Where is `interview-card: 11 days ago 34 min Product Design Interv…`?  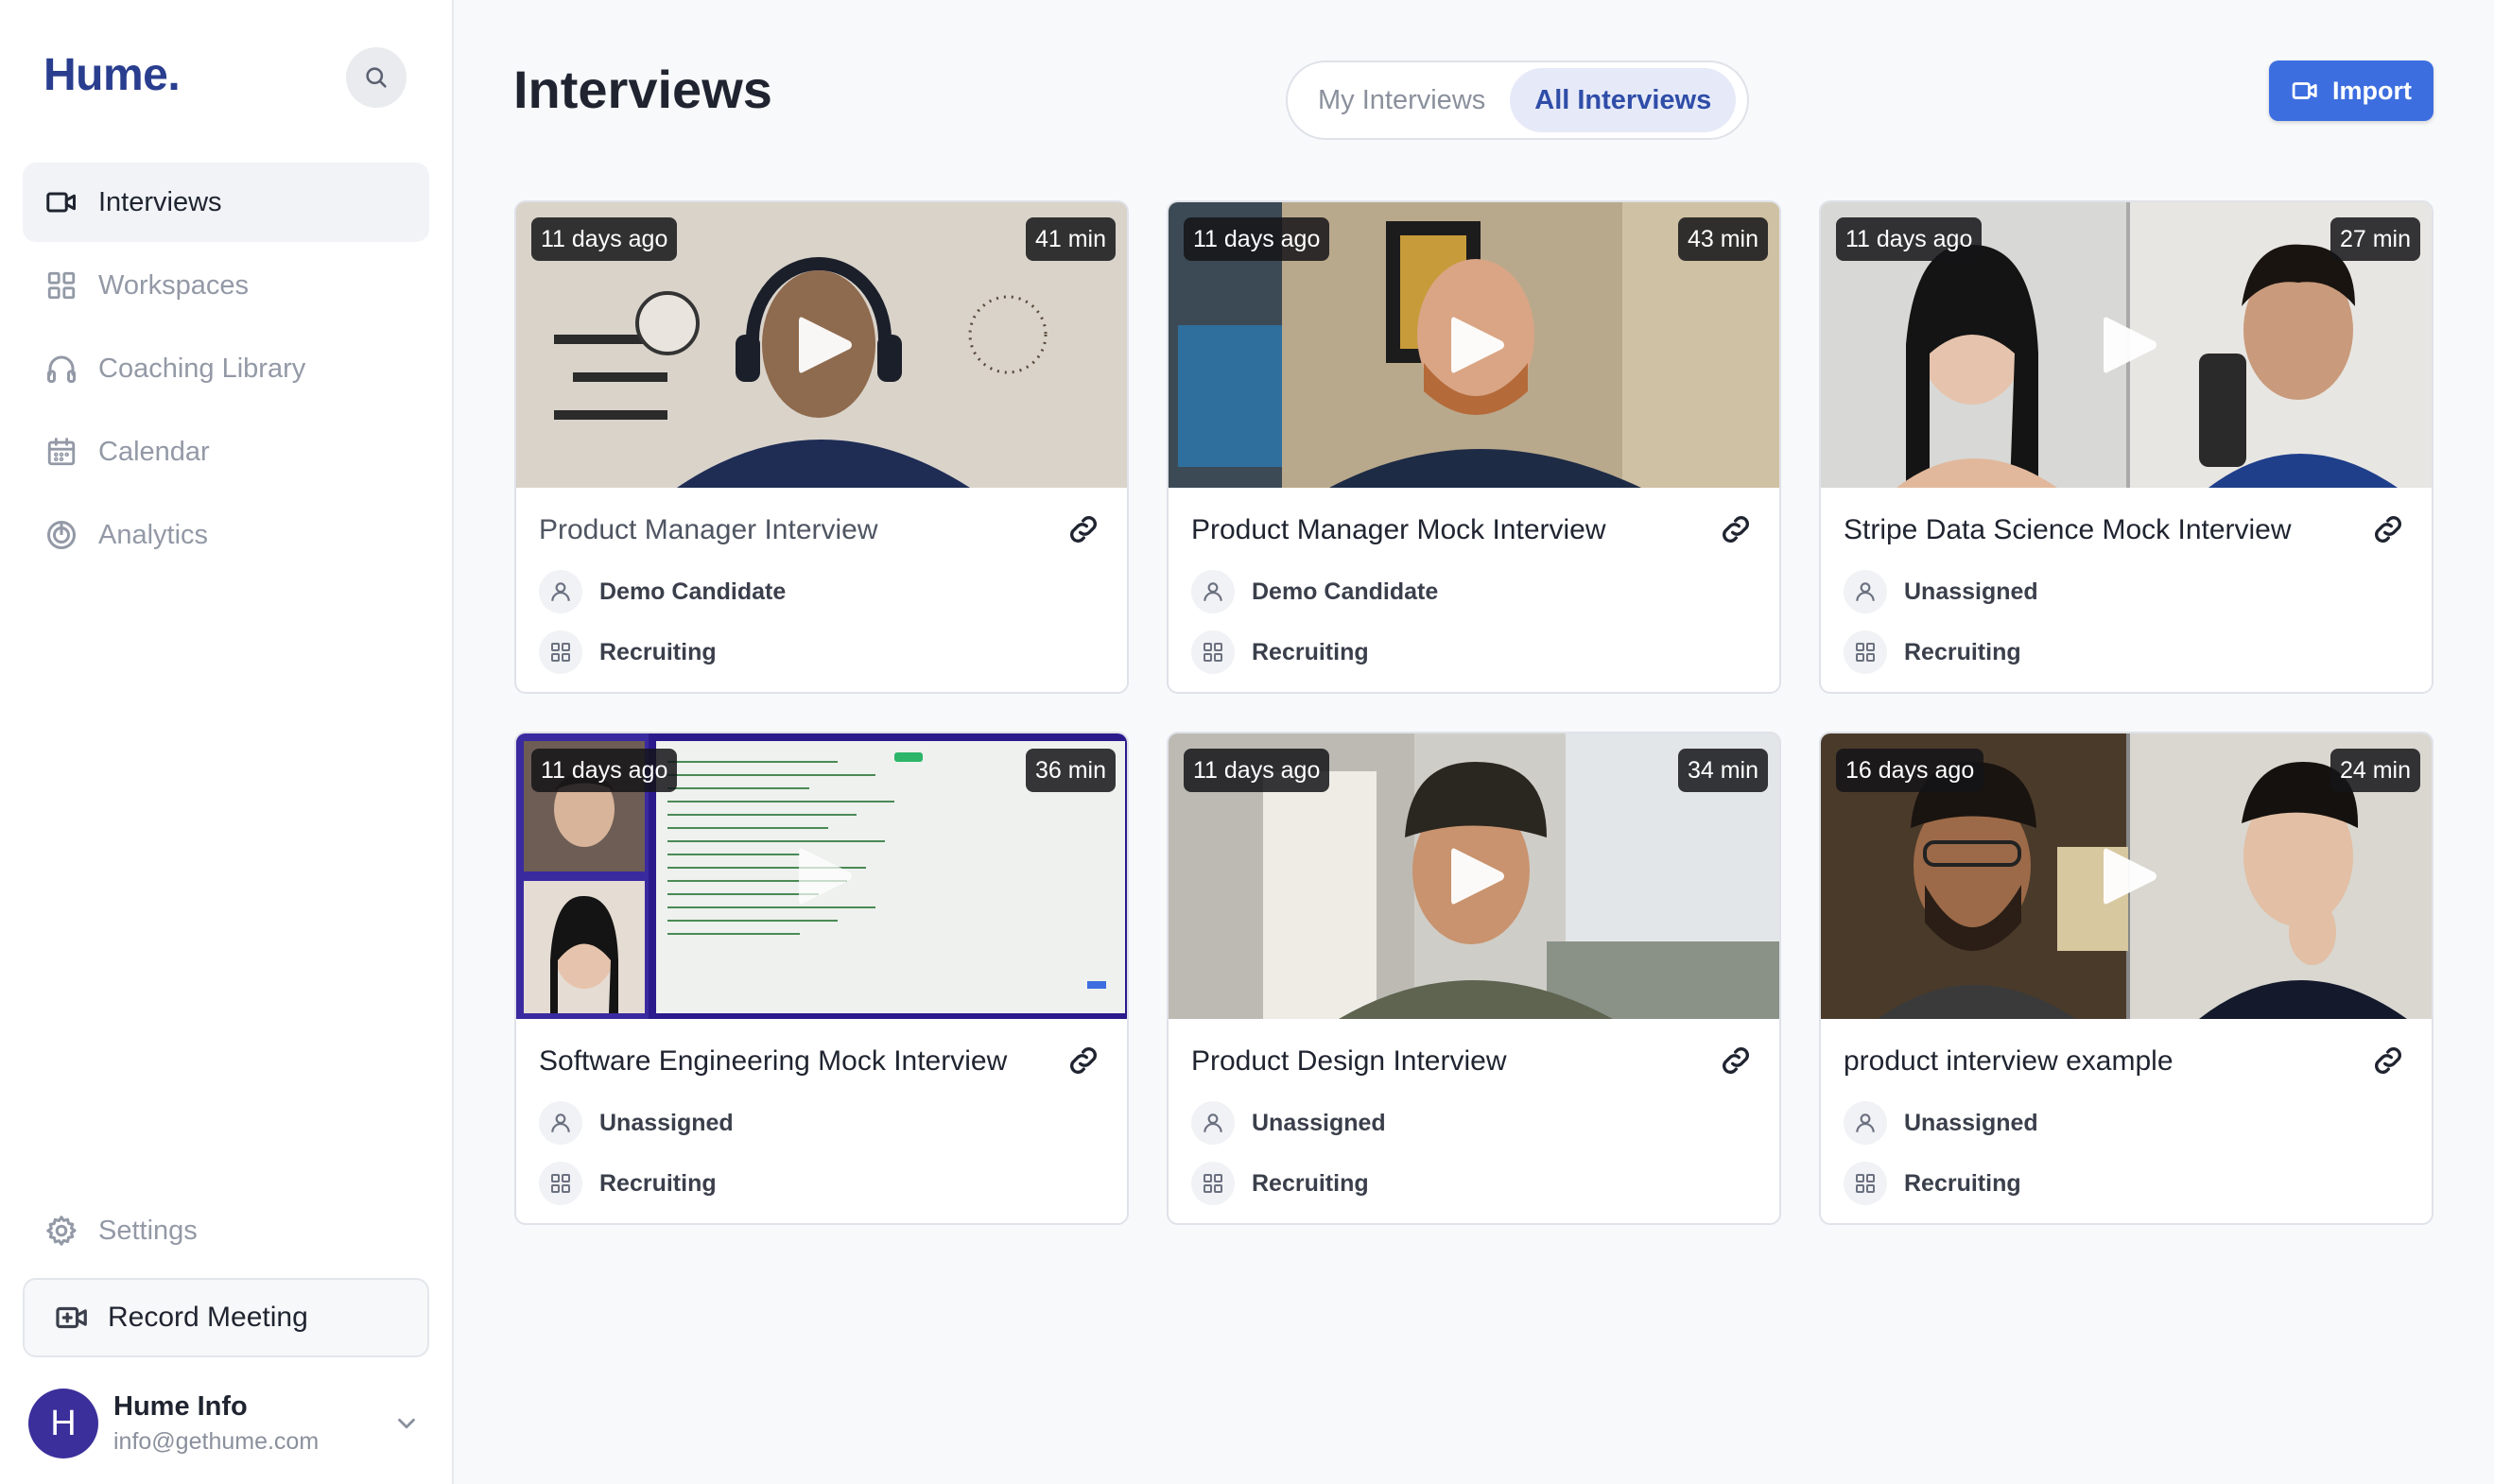
interview-card: 11 days ago 34 min Product Design Interv… is located at coordinates (1474, 979).